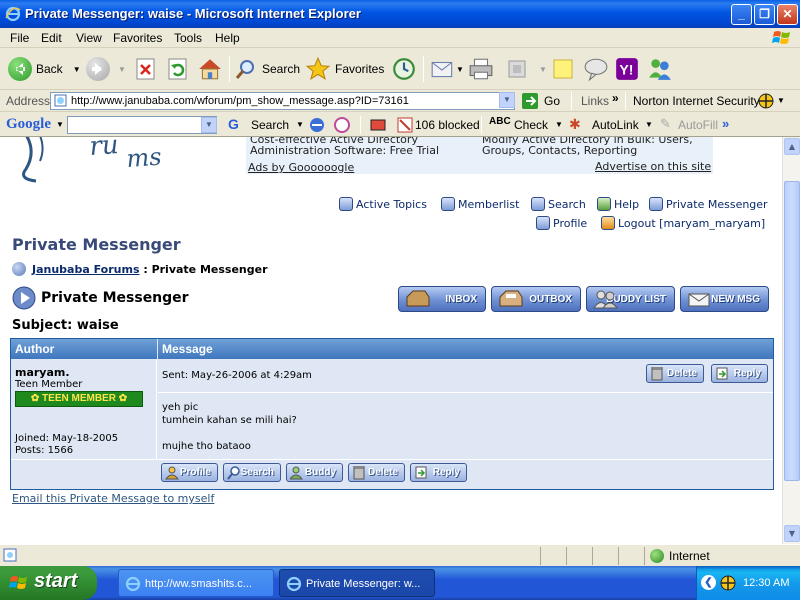 Image resolution: width=800 pixels, height=600 pixels. I want to click on breadcrumb-forum-link: Janubaba Forums, so click(86, 269).